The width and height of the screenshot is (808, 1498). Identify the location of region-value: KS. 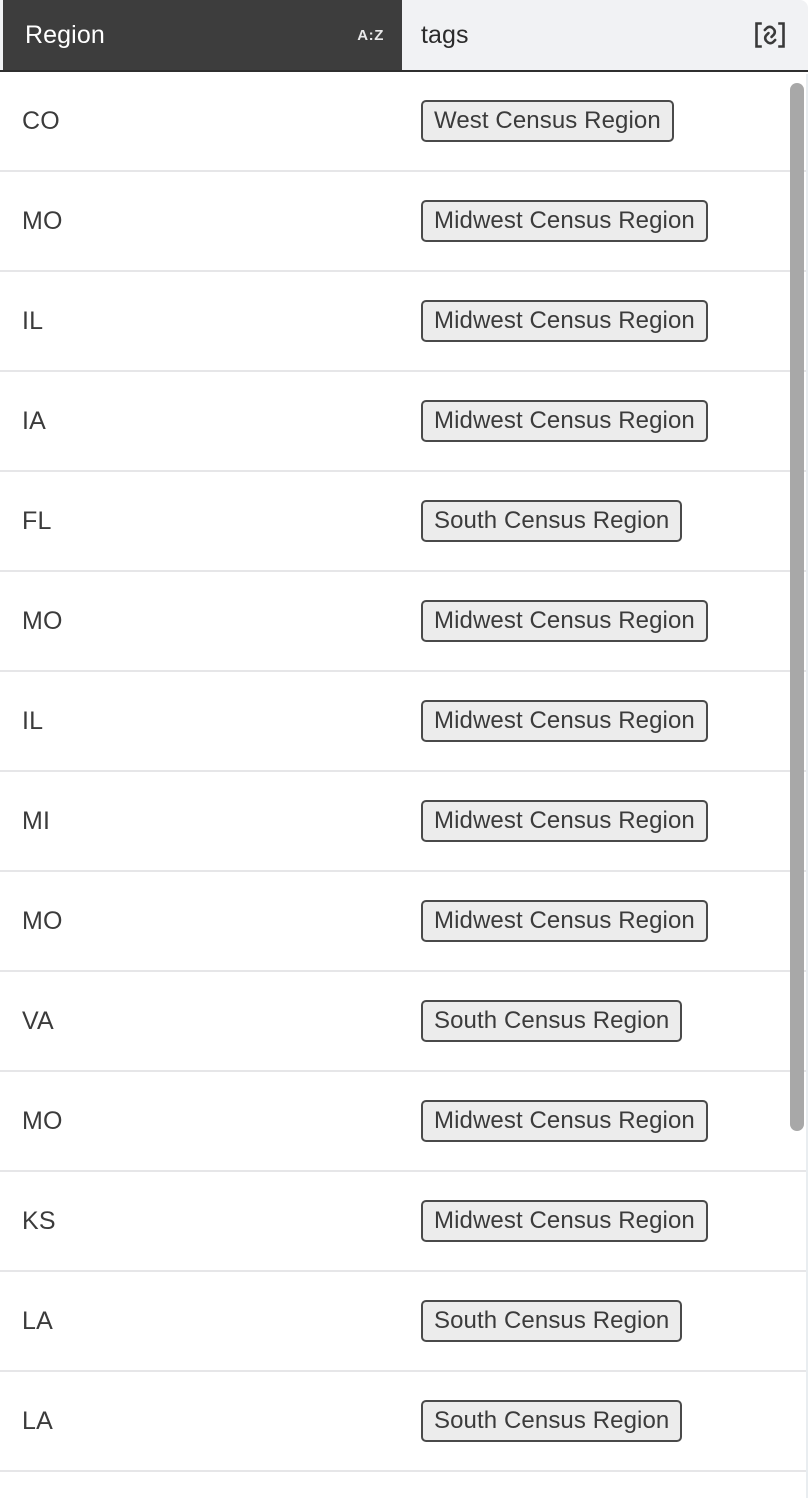
(39, 1220).